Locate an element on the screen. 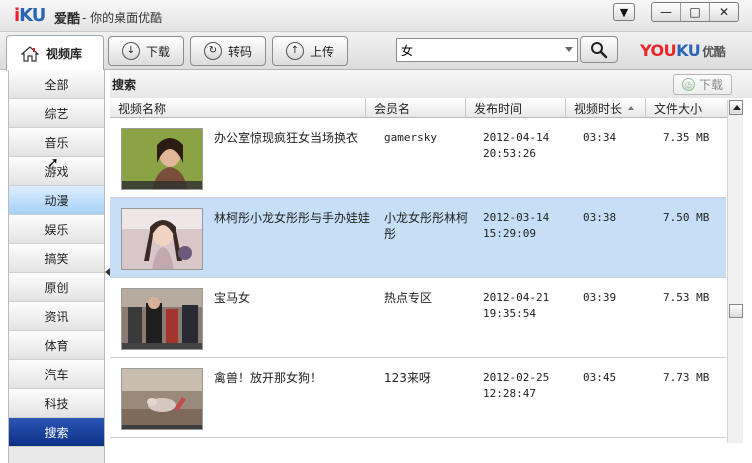 This screenshot has height=463, width=752. video-user: 123来呀 is located at coordinates (407, 378).